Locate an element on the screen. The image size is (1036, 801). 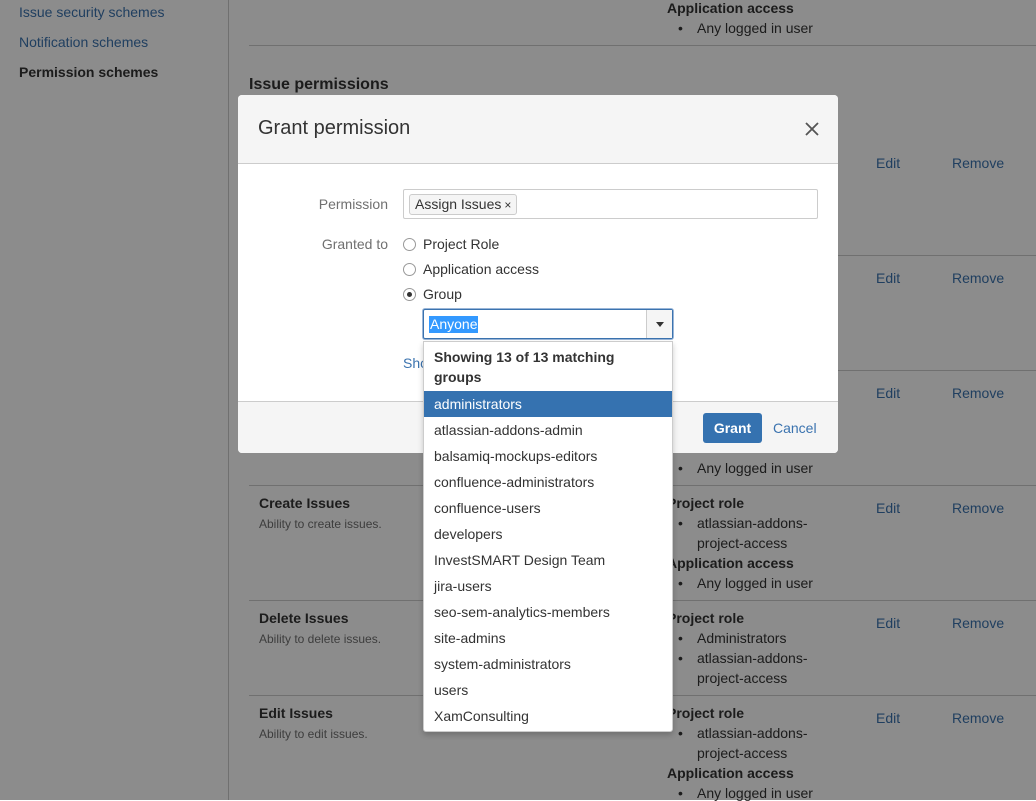
close-icon is located at coordinates (812, 129).